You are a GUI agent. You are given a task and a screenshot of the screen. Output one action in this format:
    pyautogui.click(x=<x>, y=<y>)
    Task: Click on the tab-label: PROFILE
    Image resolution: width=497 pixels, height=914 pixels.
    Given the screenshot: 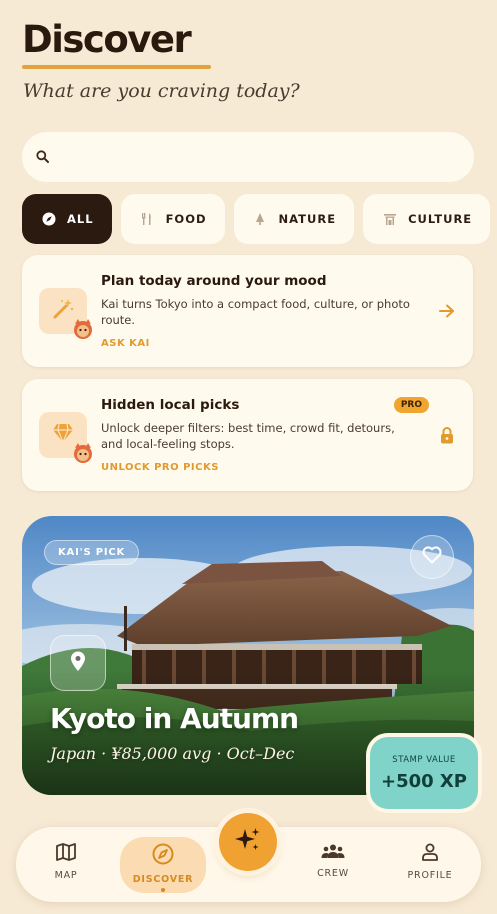 What is the action you would take?
    pyautogui.click(x=430, y=875)
    